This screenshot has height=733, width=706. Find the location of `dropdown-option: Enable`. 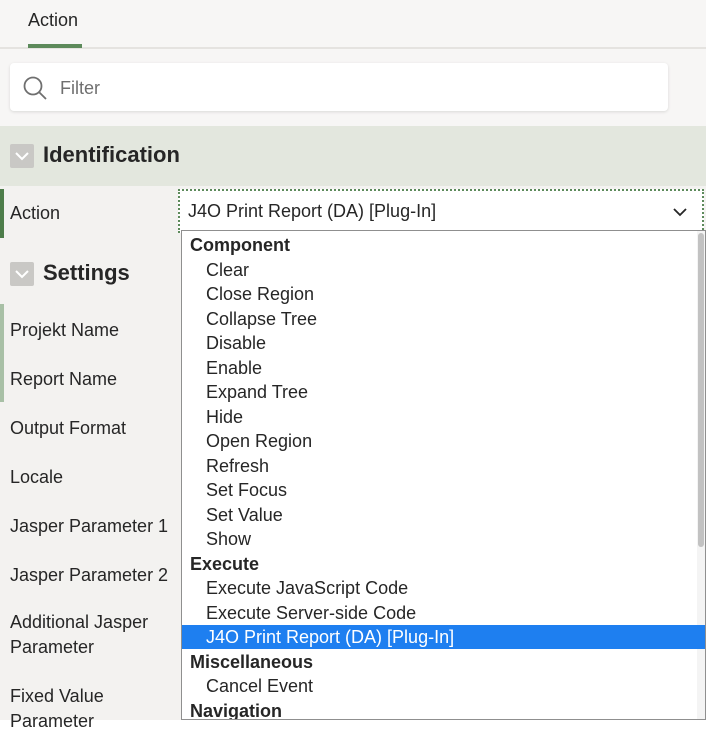

dropdown-option: Enable is located at coordinates (443, 368).